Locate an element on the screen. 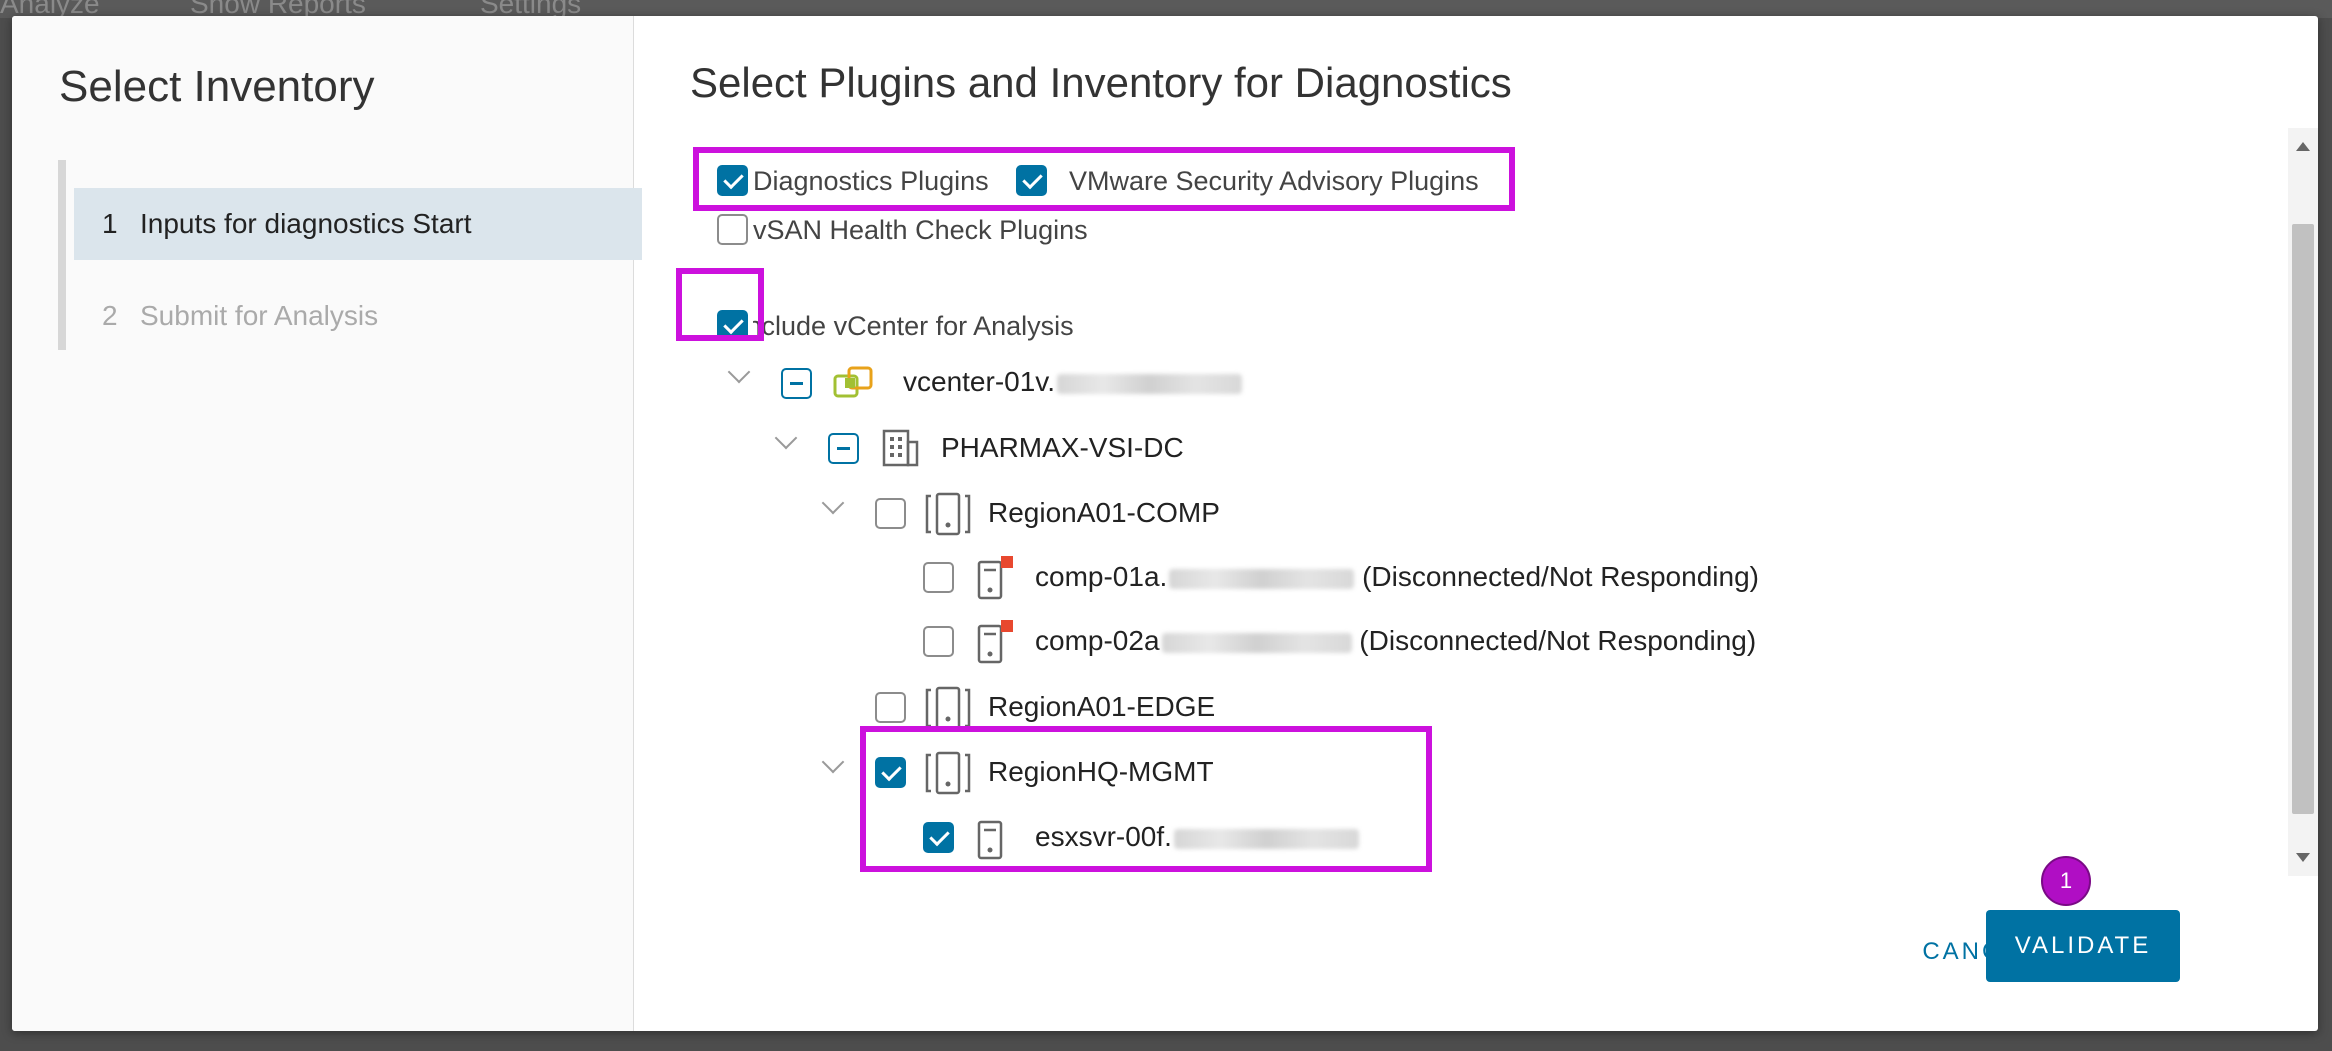 The image size is (2332, 1051). include-vcenter-checkbox is located at coordinates (732, 325).